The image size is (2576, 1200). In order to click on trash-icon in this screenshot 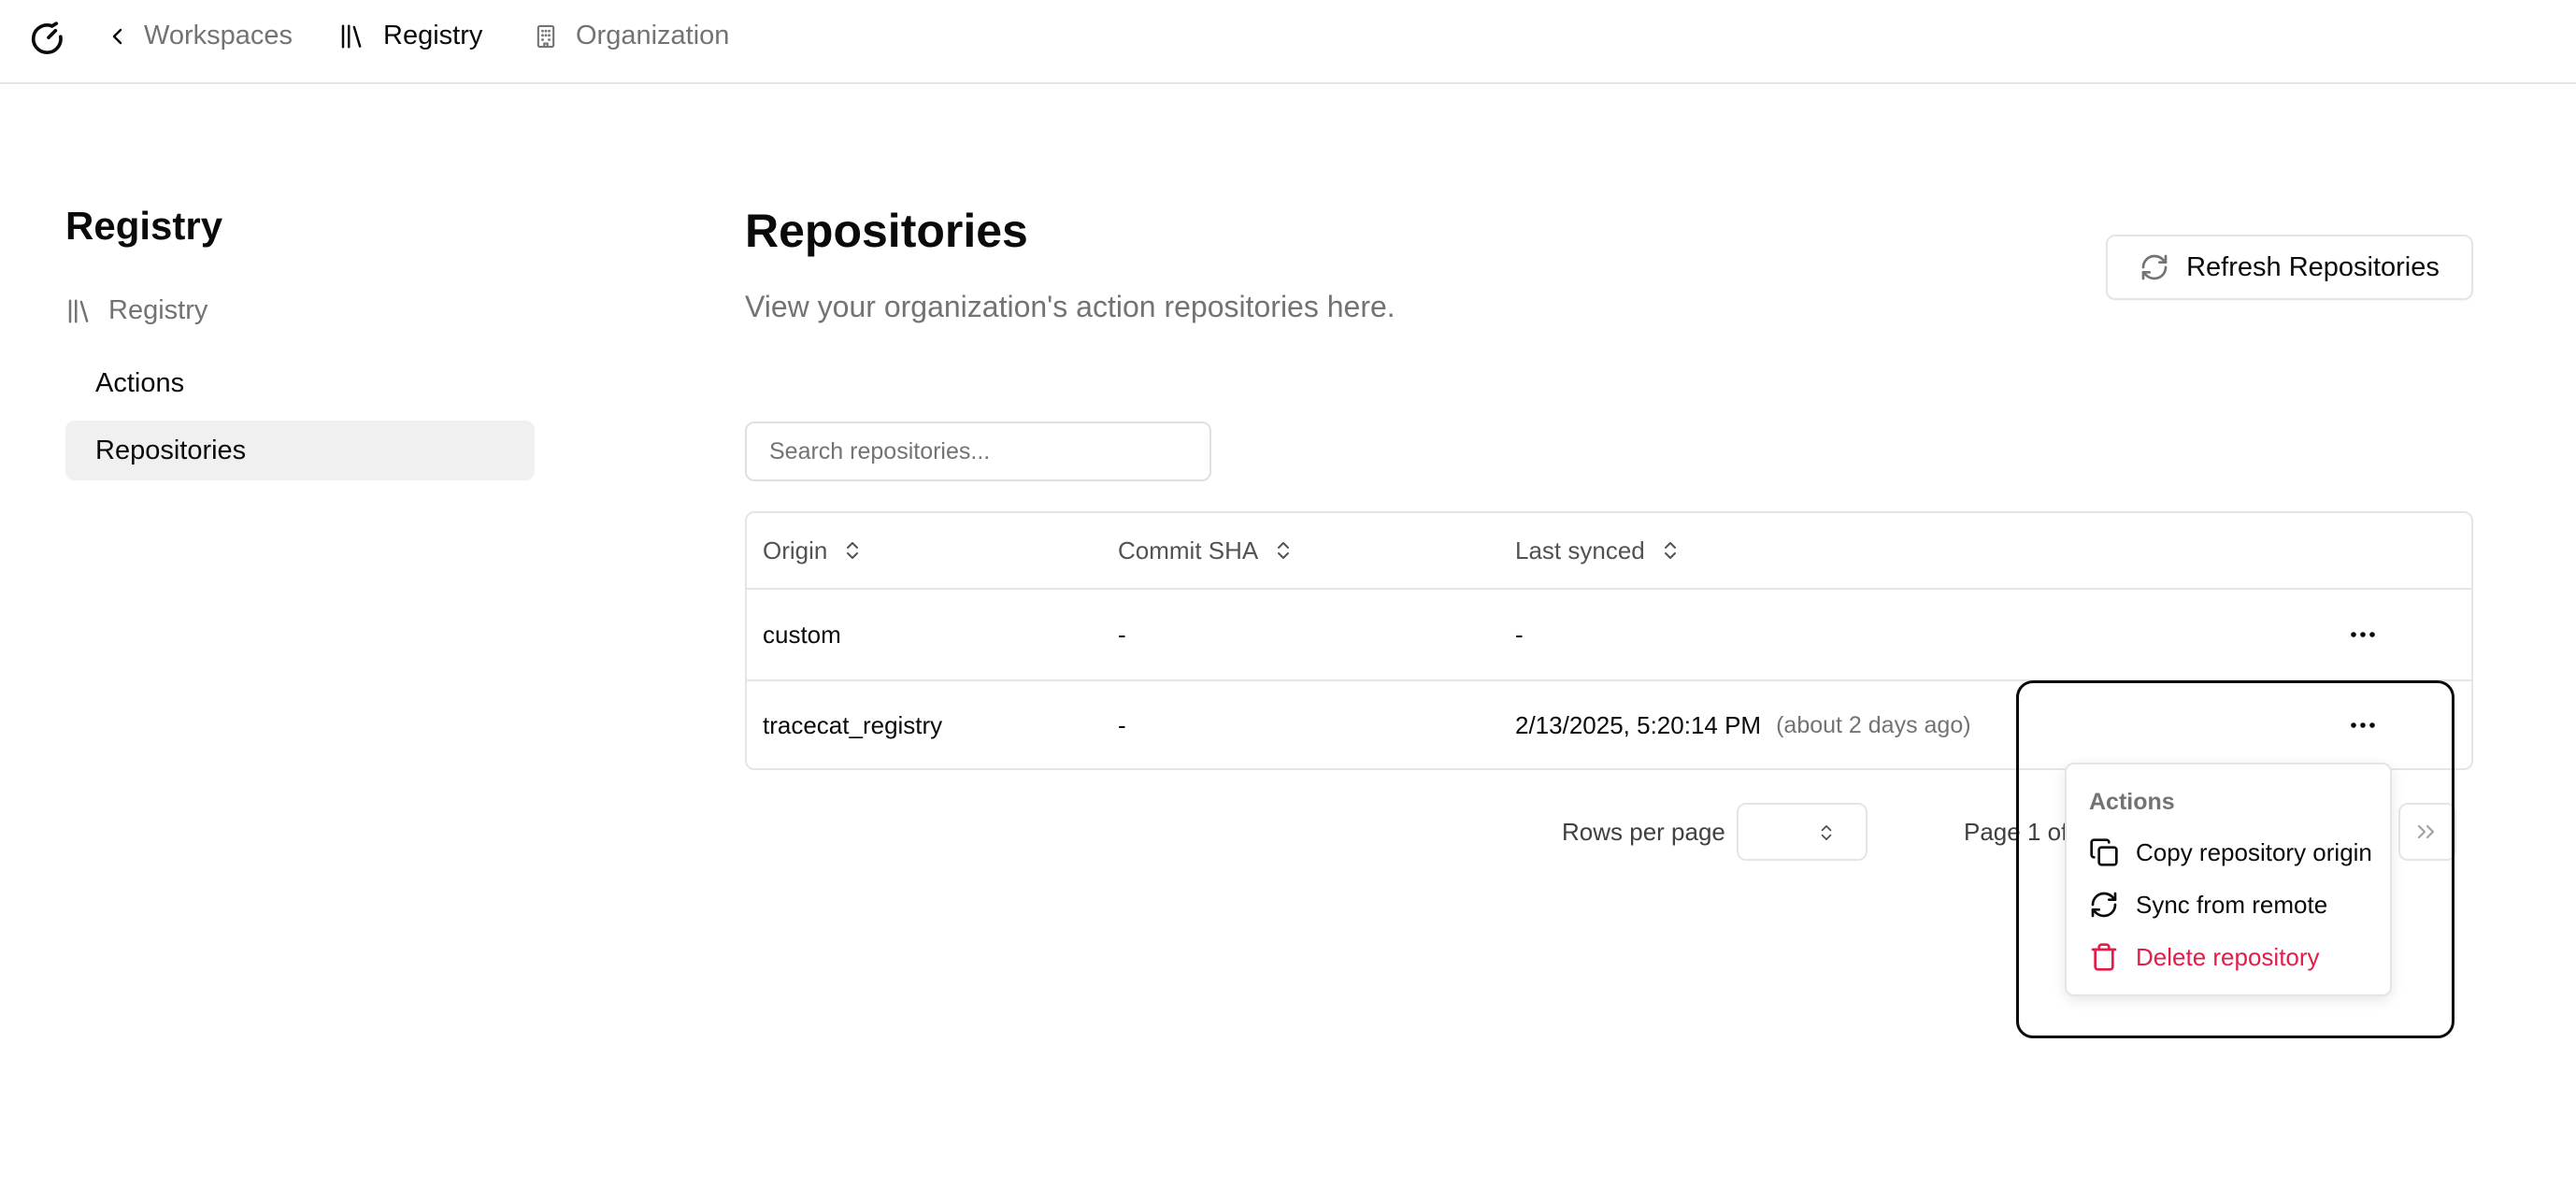, I will do `click(2104, 957)`.